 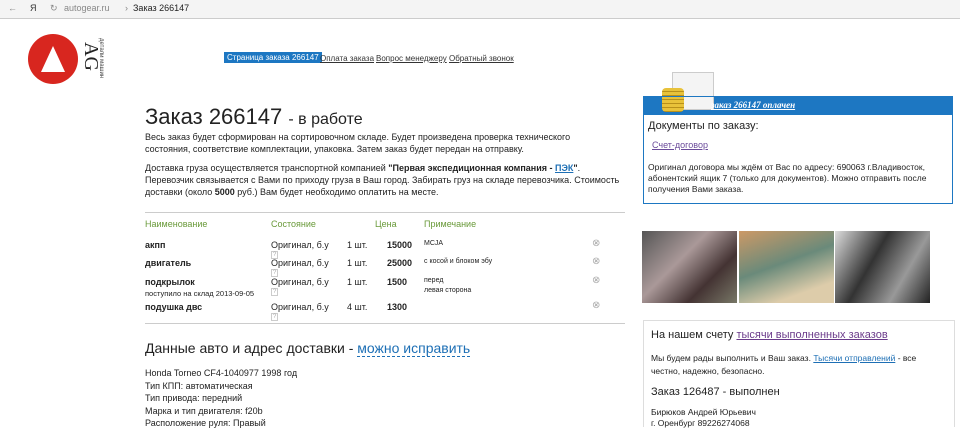 What do you see at coordinates (450, 224) in the screenshot?
I see `col-note: Примечание` at bounding box center [450, 224].